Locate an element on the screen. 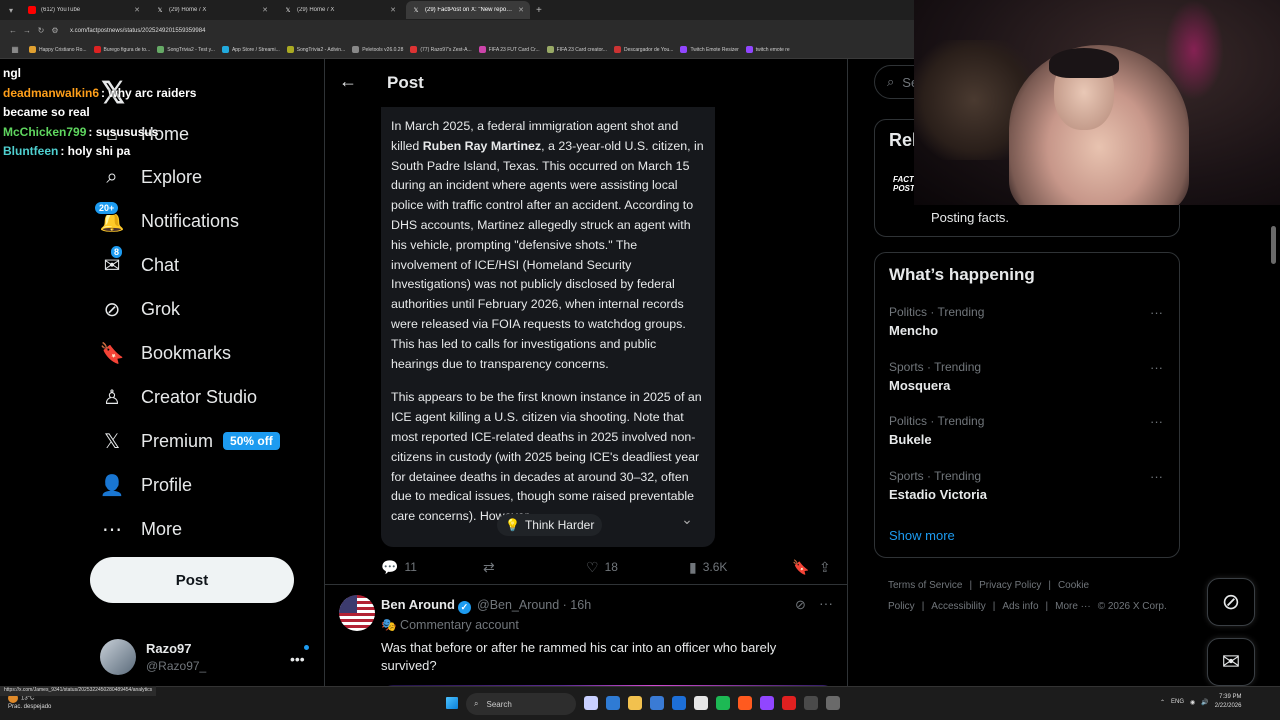  trend-item: Politics · Trending Mencho ··· is located at coordinates (1029, 321).